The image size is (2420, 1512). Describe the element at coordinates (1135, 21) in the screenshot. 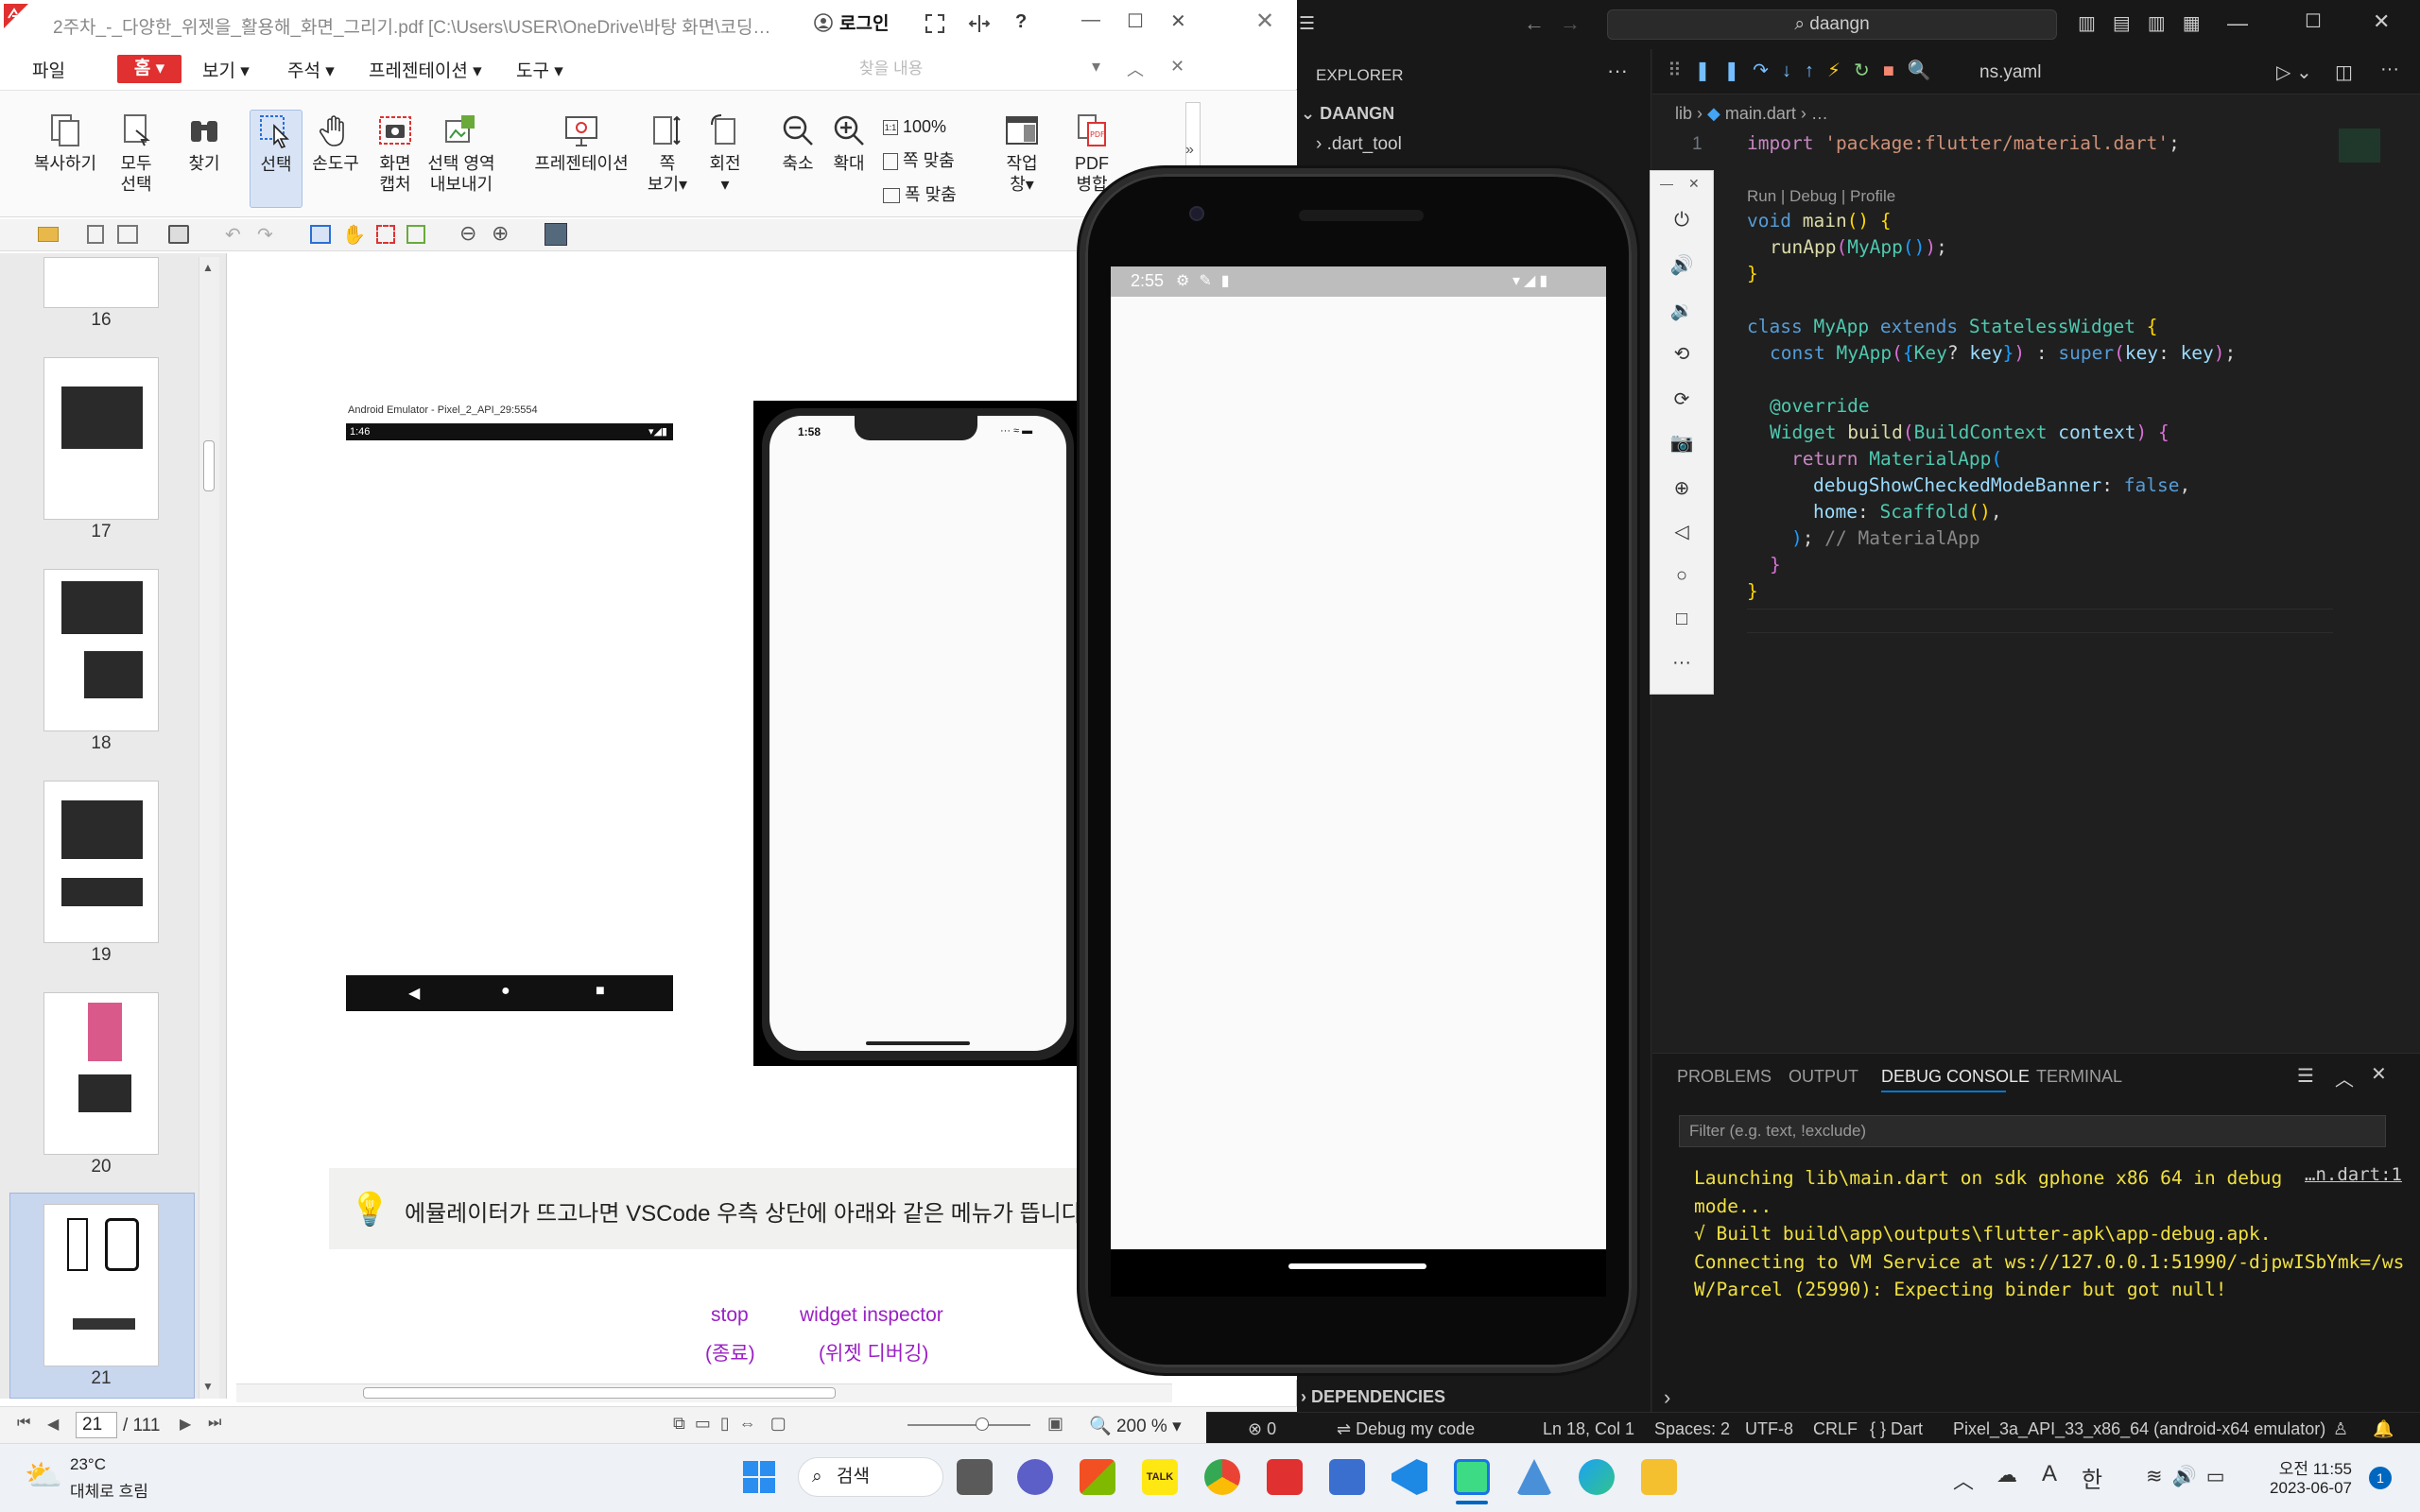

I see `maximize-icon: ☐` at that location.